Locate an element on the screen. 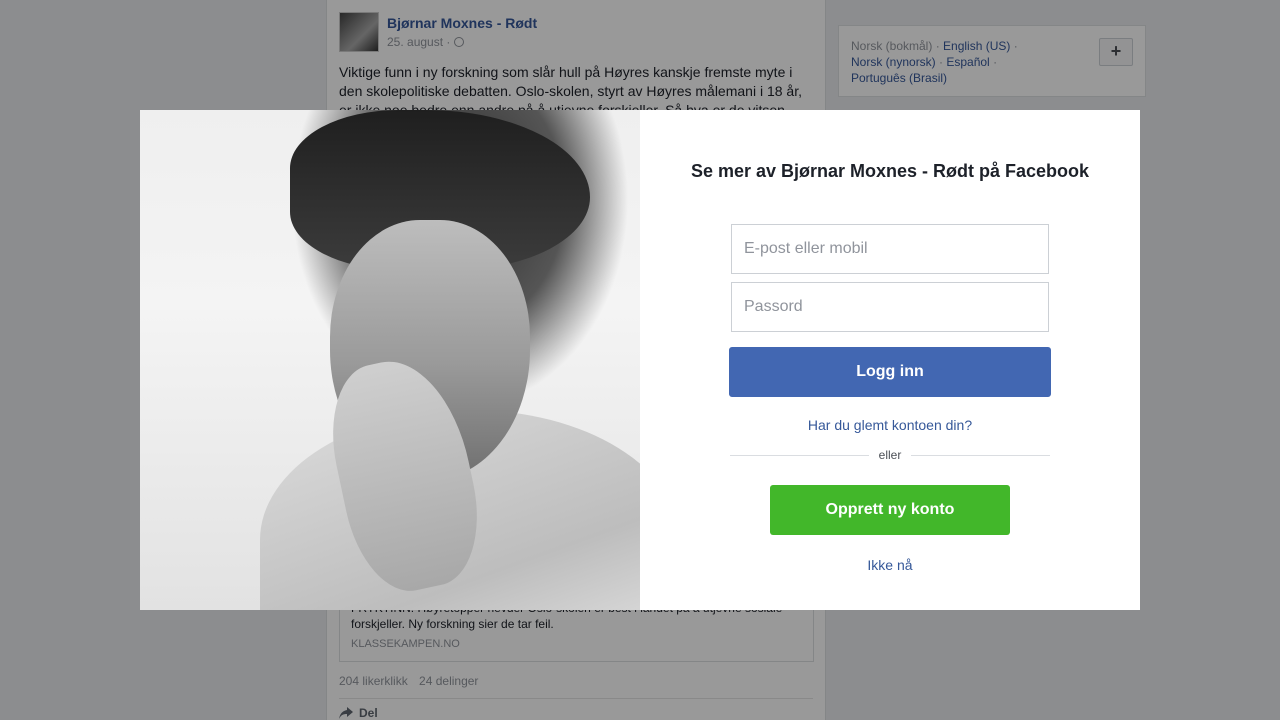 The width and height of the screenshot is (1280, 720). not-now-link: Ikke nå is located at coordinates (890, 565).